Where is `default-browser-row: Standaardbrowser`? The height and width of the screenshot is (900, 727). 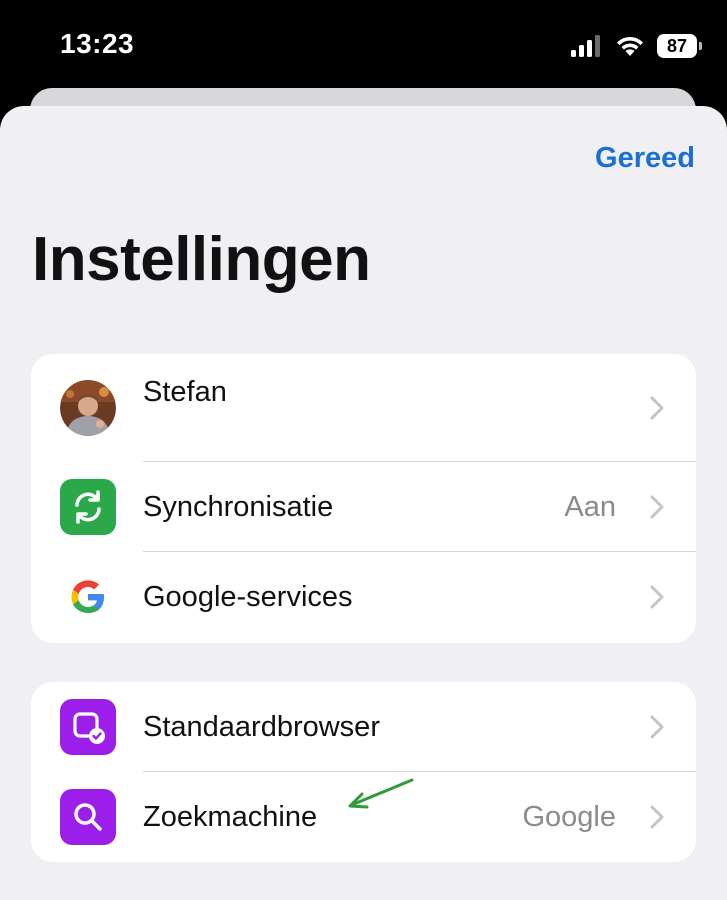 default-browser-row: Standaardbrowser is located at coordinates (363, 727).